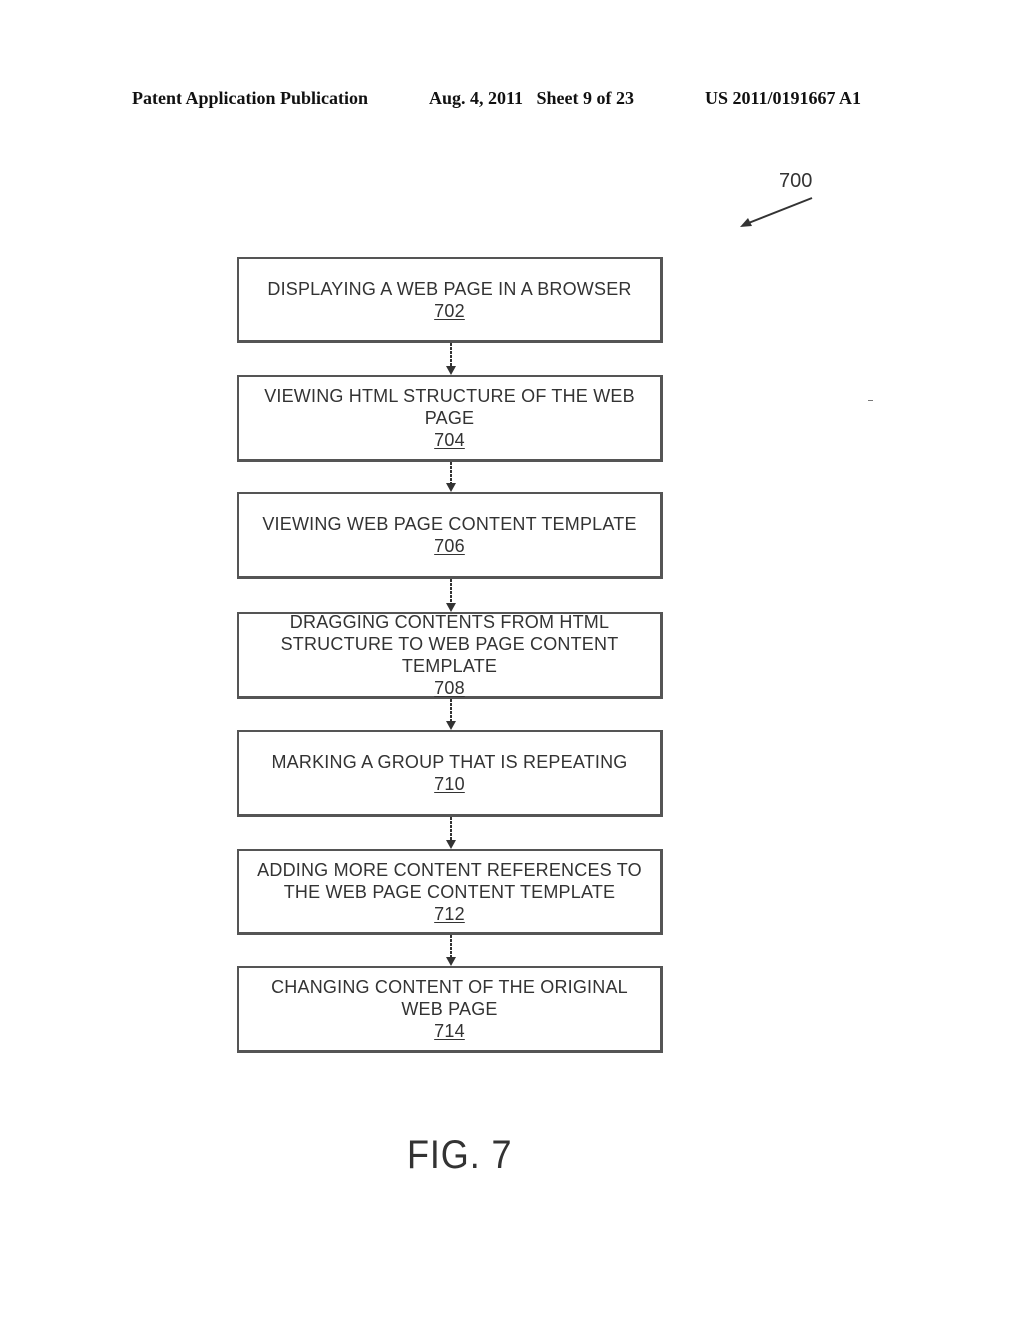 The image size is (1024, 1320). I want to click on step-reference-number: 702, so click(449, 310).